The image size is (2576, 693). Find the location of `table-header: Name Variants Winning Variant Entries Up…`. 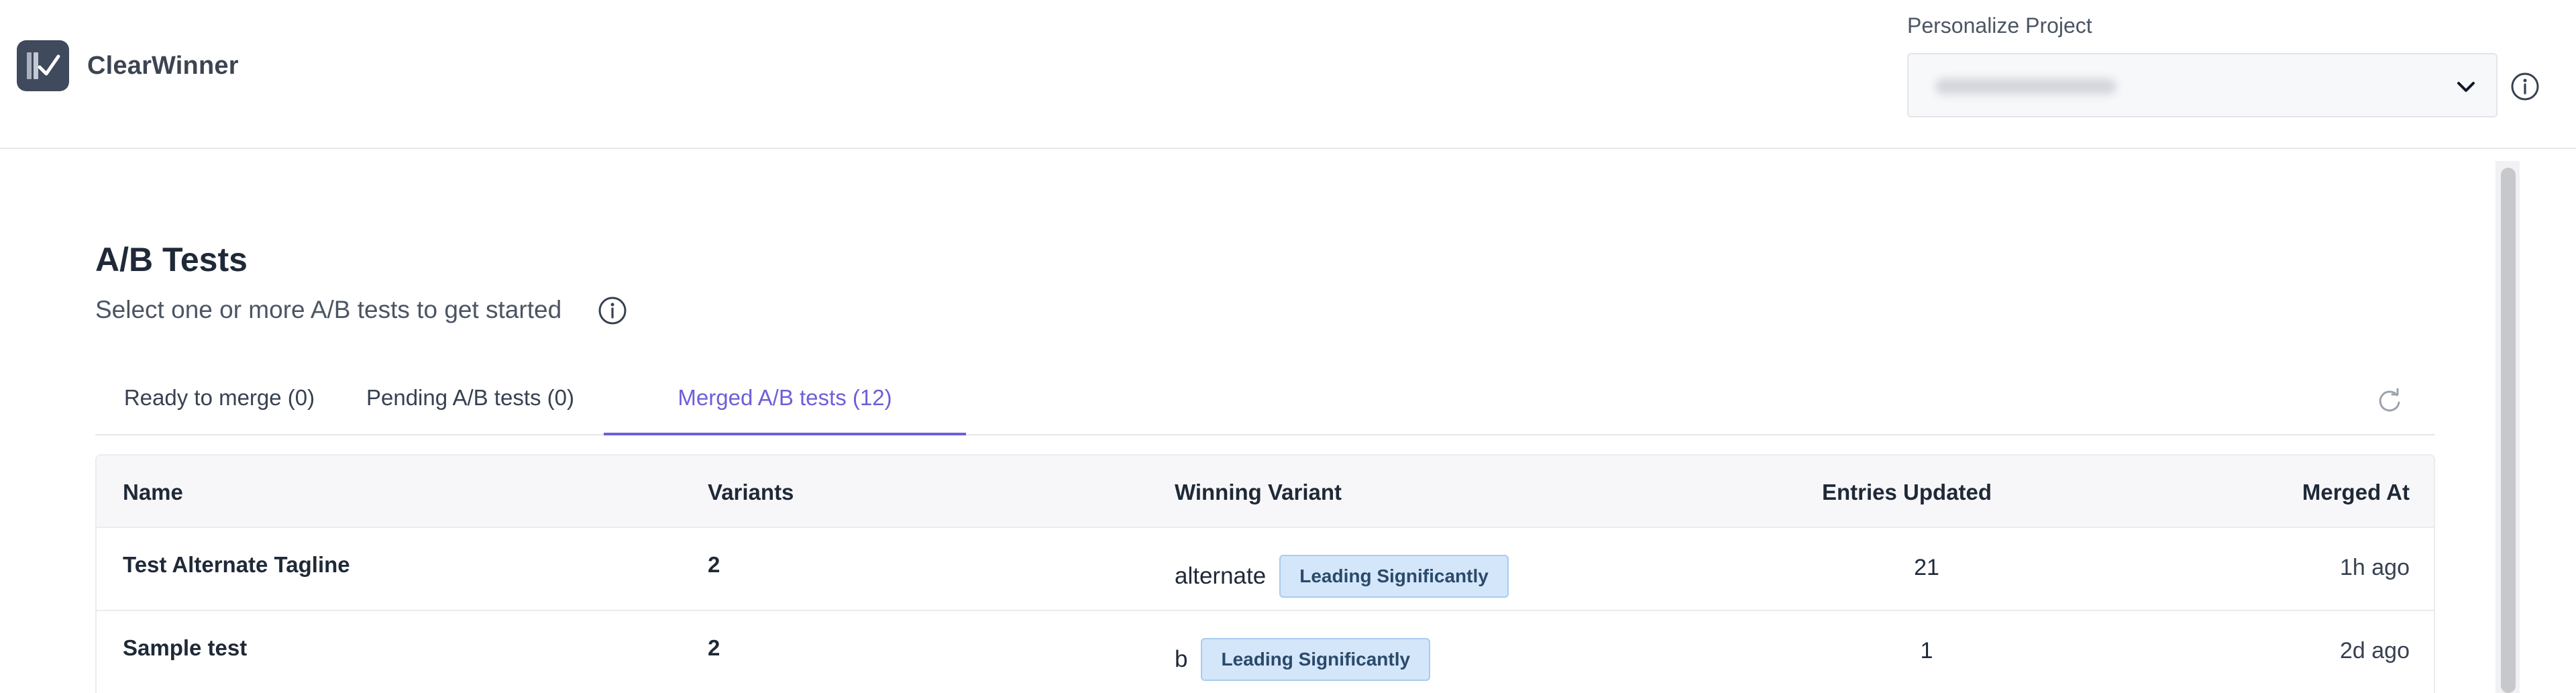

table-header: Name Variants Winning Variant Entries Up… is located at coordinates (1265, 492).